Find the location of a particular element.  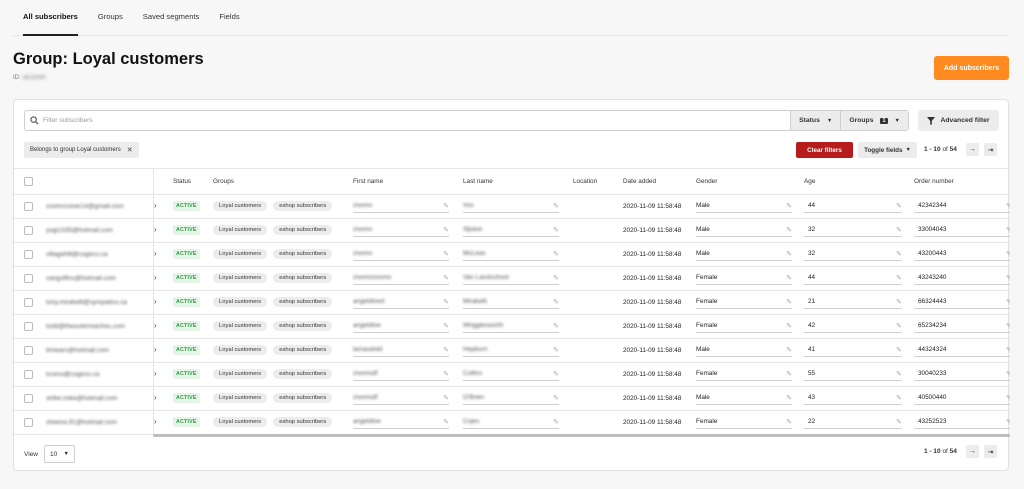

age-field: 44 ✎ is located at coordinates (853, 206).